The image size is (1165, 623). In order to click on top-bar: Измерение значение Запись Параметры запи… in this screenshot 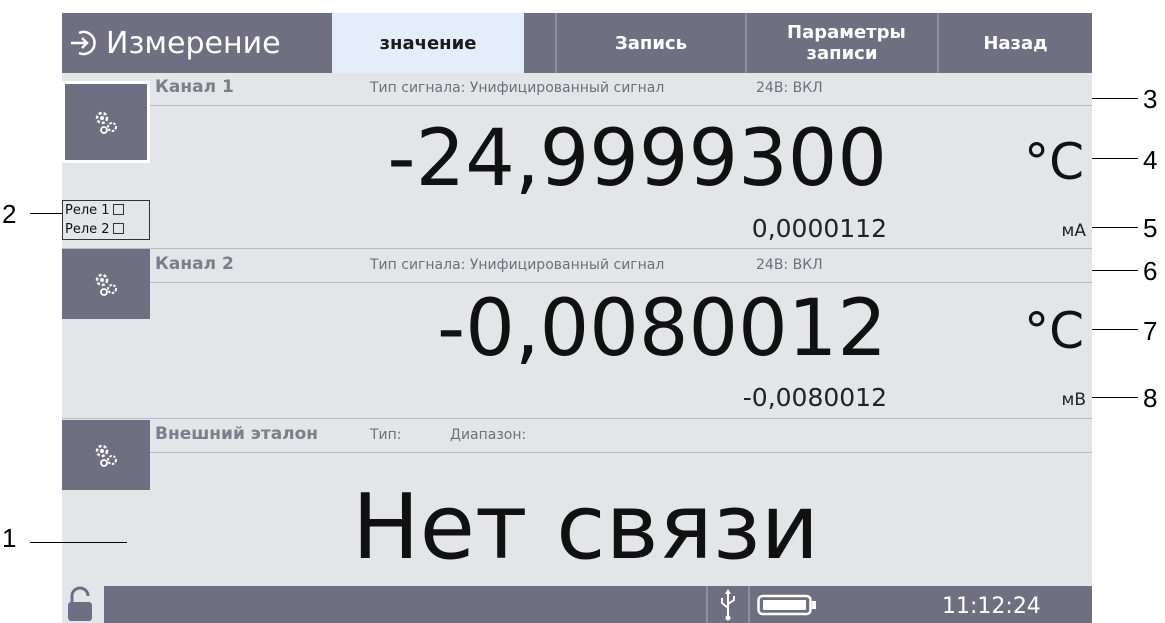, I will do `click(577, 43)`.